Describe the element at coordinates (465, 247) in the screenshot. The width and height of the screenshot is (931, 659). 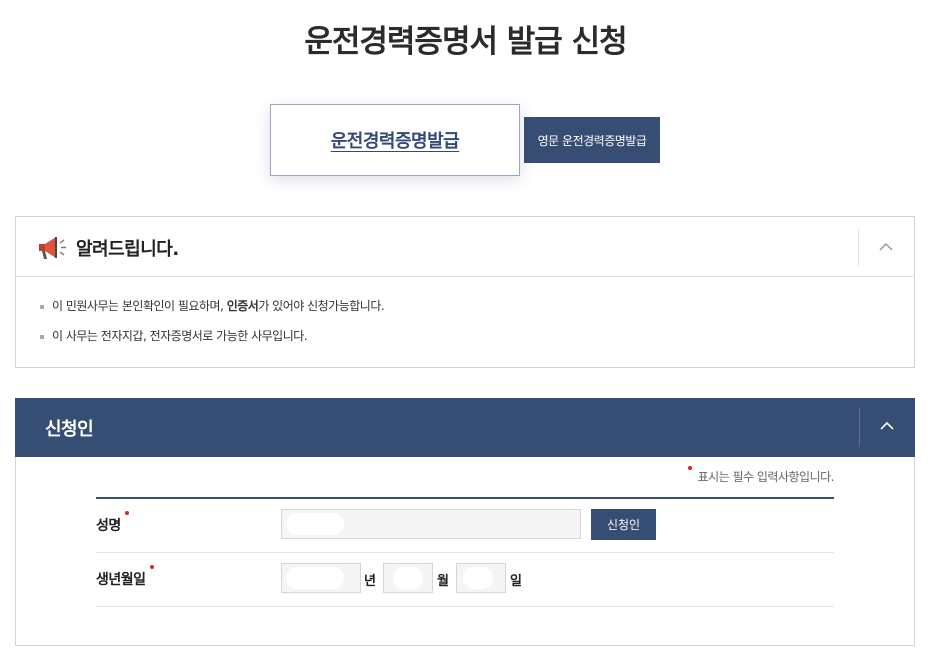
I see `notice-header: 알려드립니다.` at that location.